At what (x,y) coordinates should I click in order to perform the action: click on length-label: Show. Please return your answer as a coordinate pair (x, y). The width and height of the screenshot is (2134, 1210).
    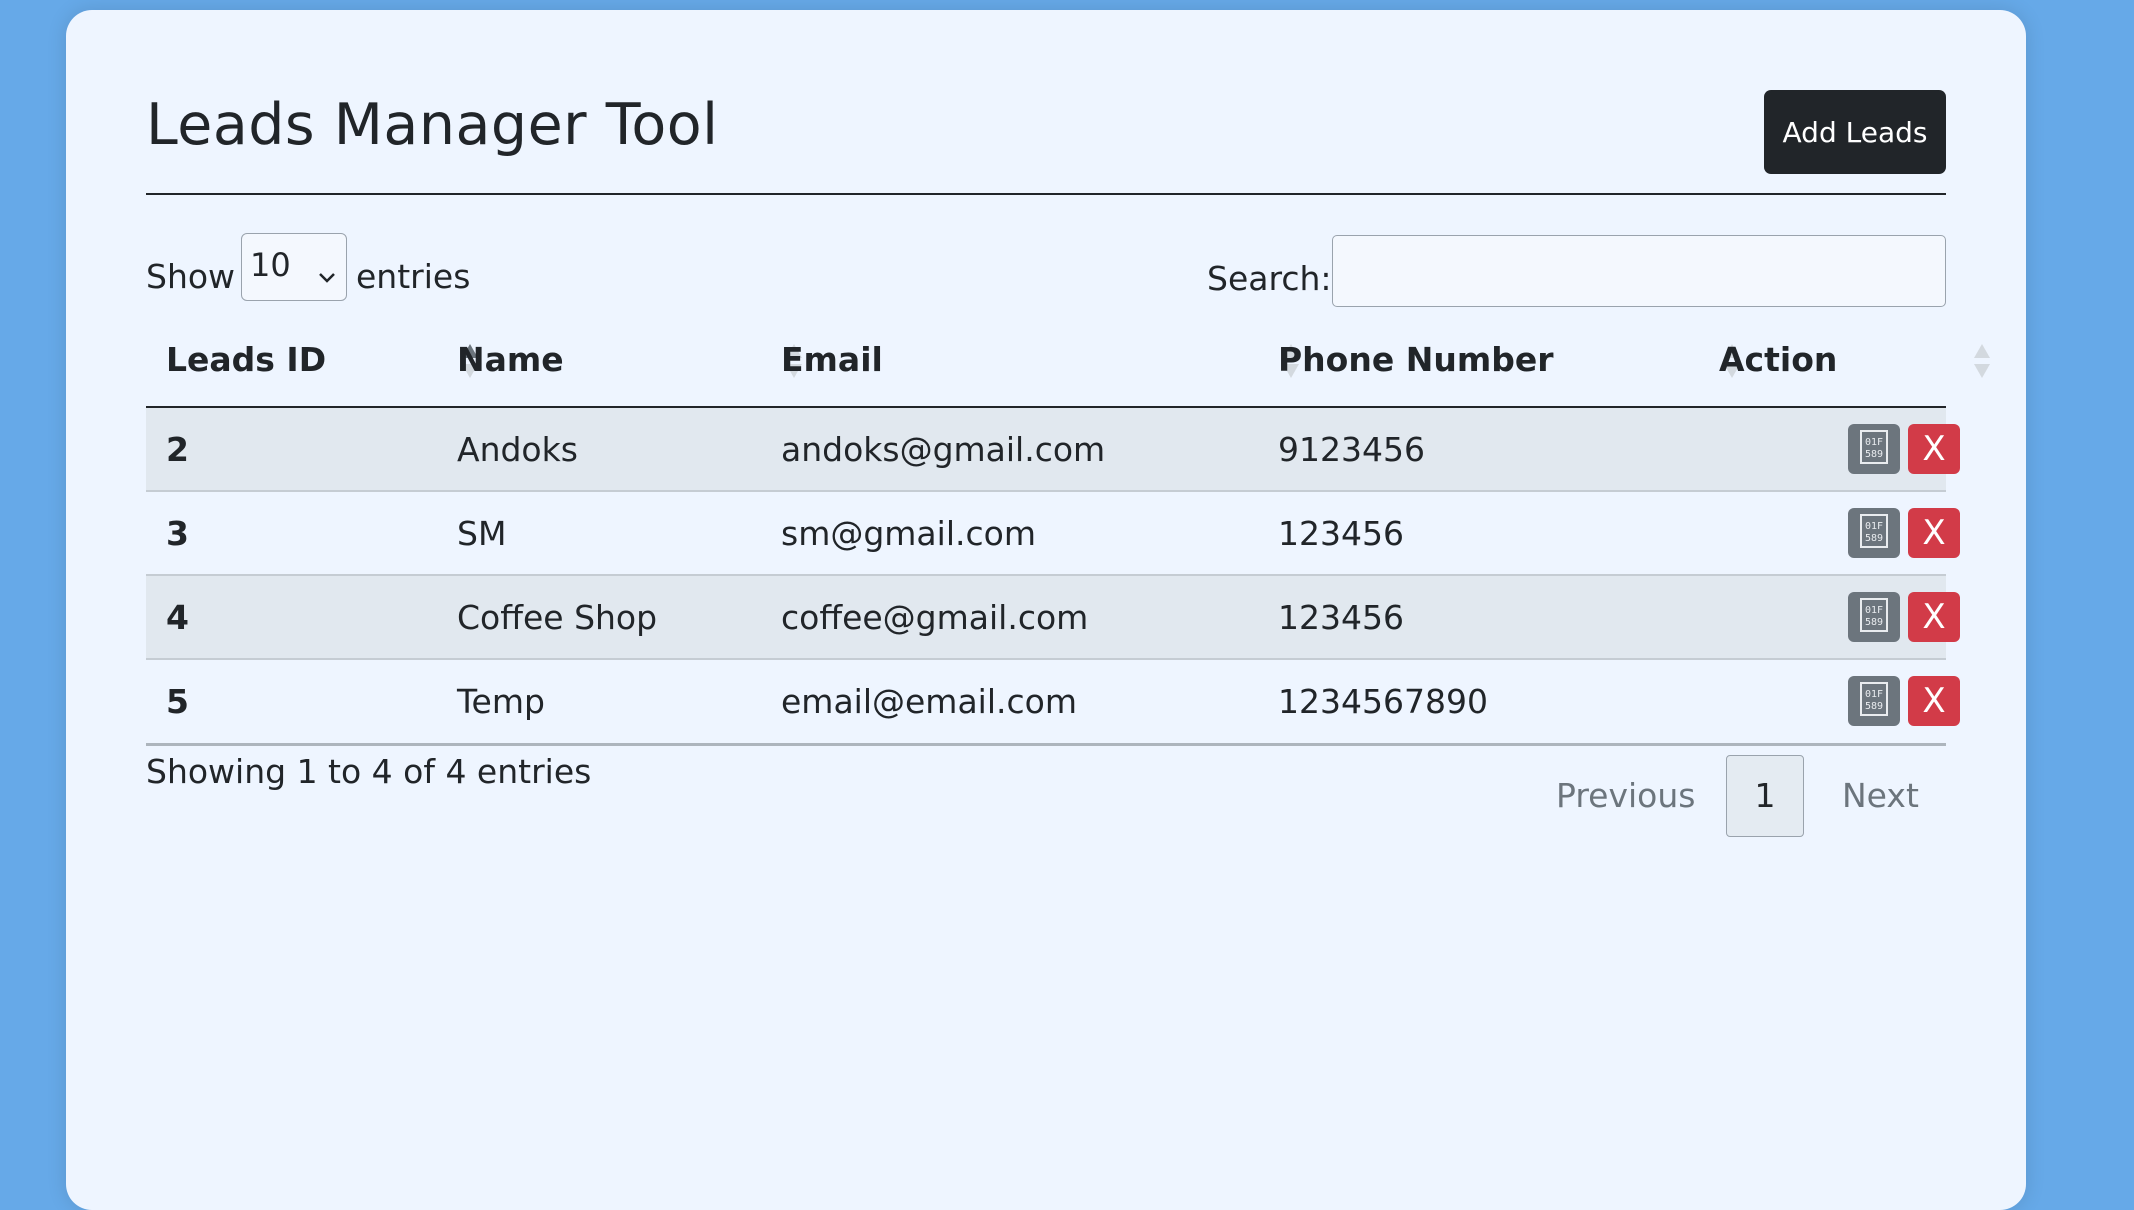
    Looking at the image, I should click on (191, 276).